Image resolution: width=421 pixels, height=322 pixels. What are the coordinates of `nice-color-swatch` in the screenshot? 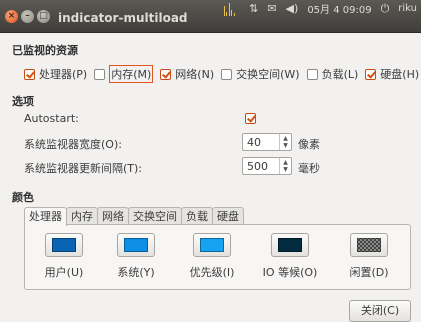 It's located at (212, 245).